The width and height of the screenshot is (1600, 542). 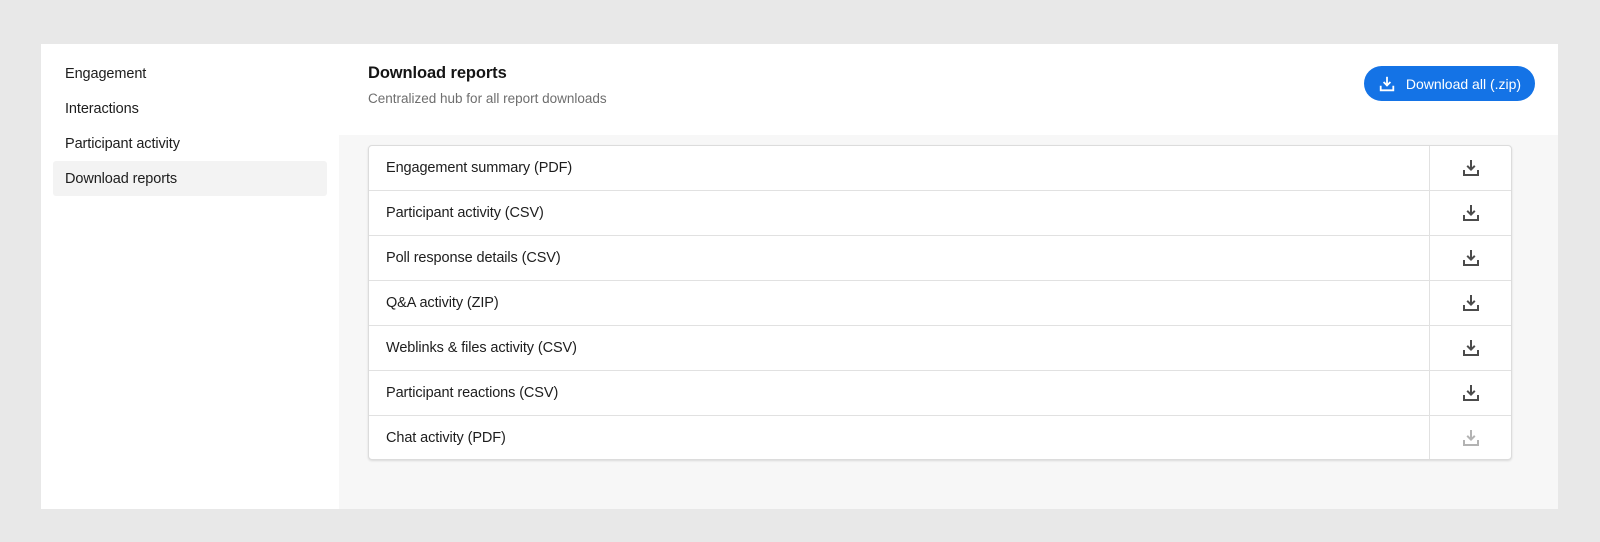 I want to click on report-name: Participant activity (CSV), so click(x=465, y=213).